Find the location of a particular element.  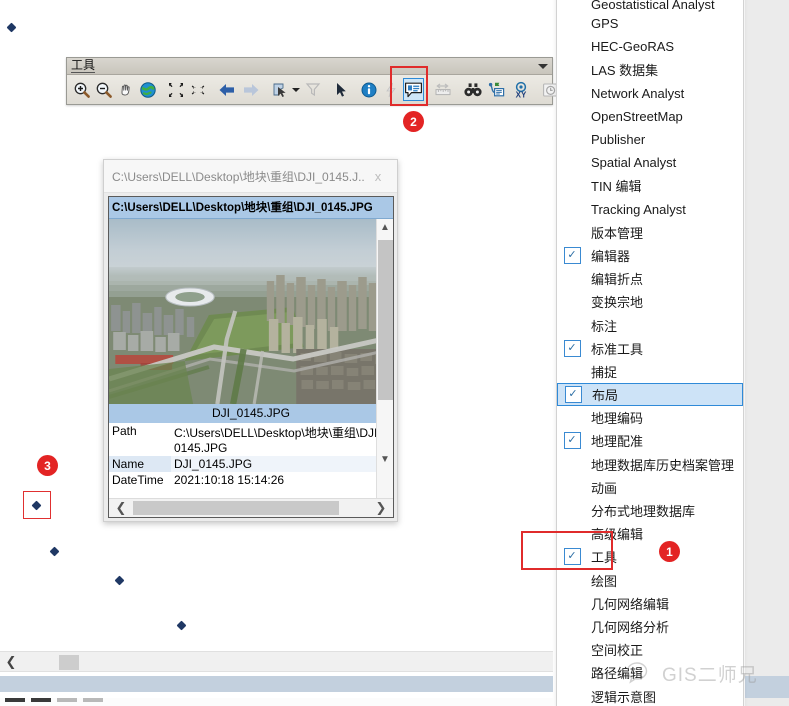

forward-extent-arrow-icon is located at coordinates (251, 89).